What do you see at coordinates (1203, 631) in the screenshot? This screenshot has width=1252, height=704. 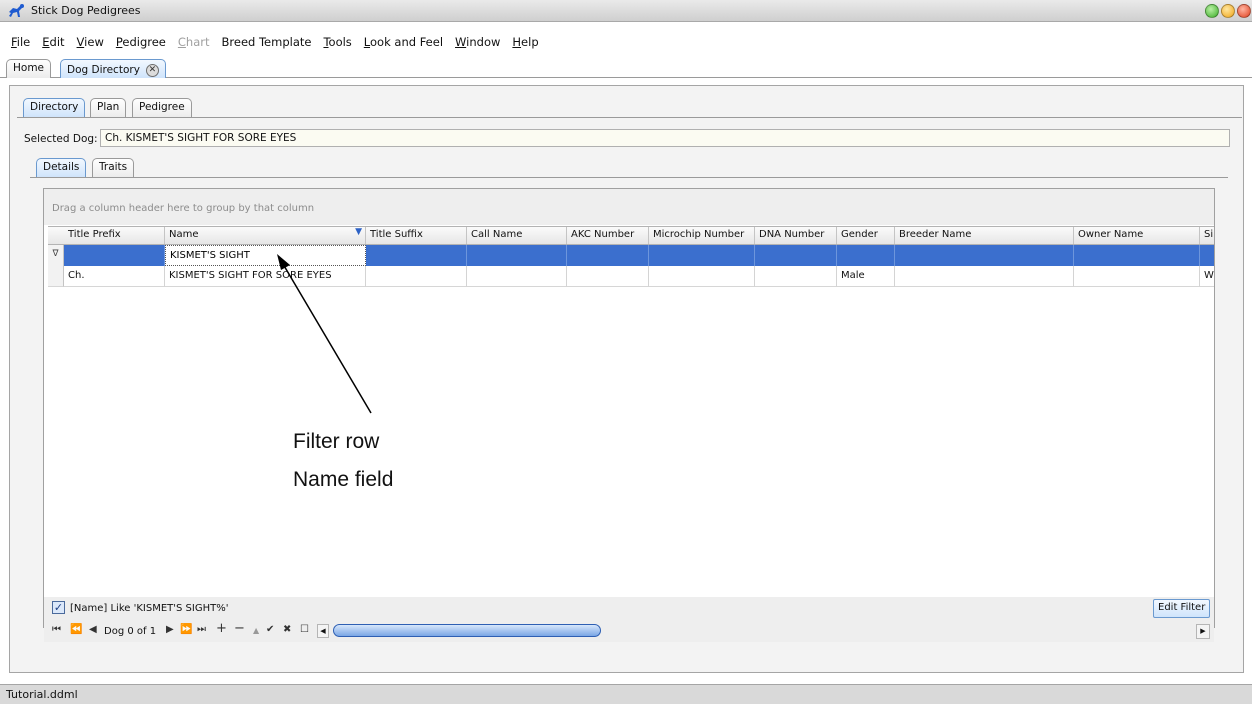 I see `scroll-right-icon: ▶` at bounding box center [1203, 631].